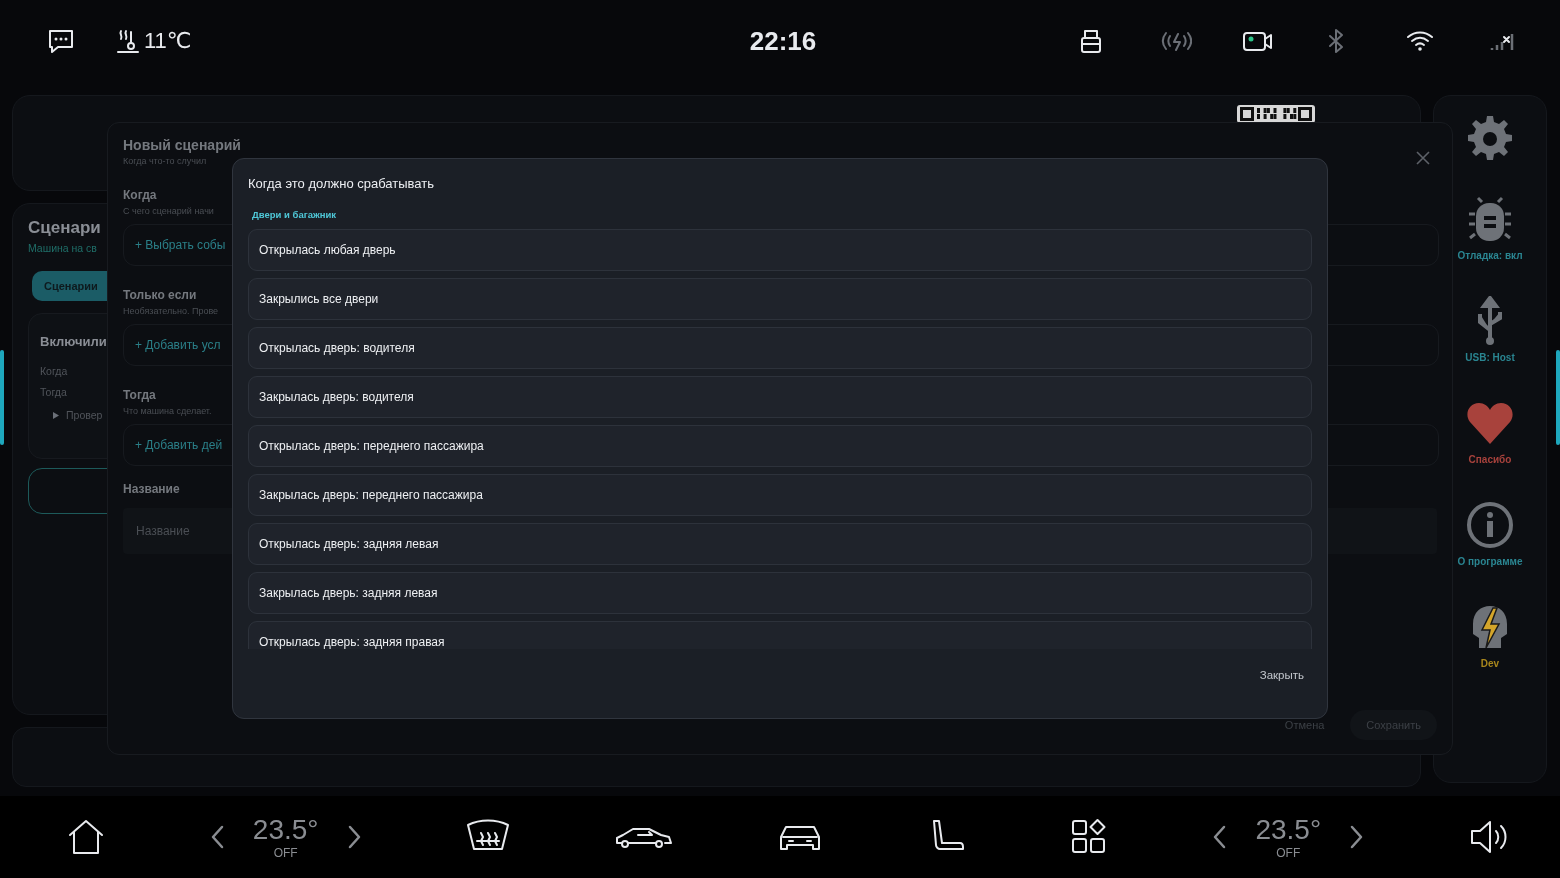  I want to click on close-button: Закрыть, so click(1281, 675).